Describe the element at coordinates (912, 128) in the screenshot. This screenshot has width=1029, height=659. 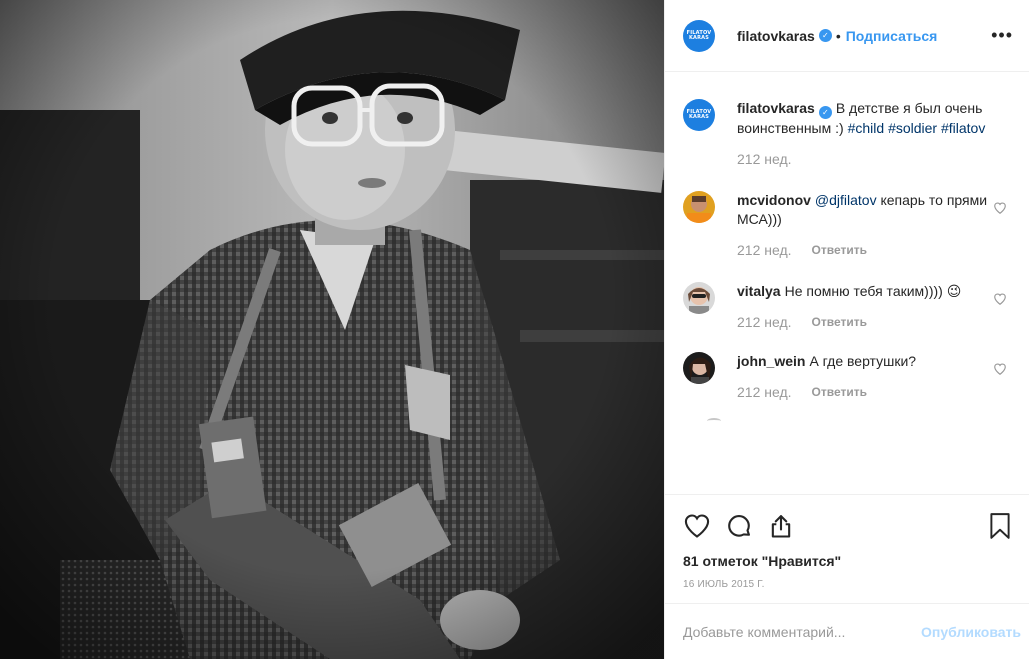
I see `hashtag-link: #soldier` at that location.